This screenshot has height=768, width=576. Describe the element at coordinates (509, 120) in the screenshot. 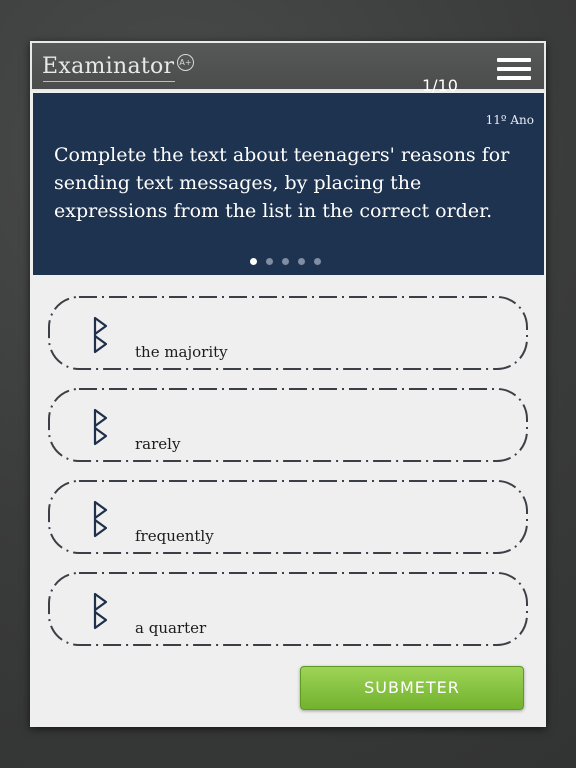

I see `grade-label: 11º Ano` at that location.